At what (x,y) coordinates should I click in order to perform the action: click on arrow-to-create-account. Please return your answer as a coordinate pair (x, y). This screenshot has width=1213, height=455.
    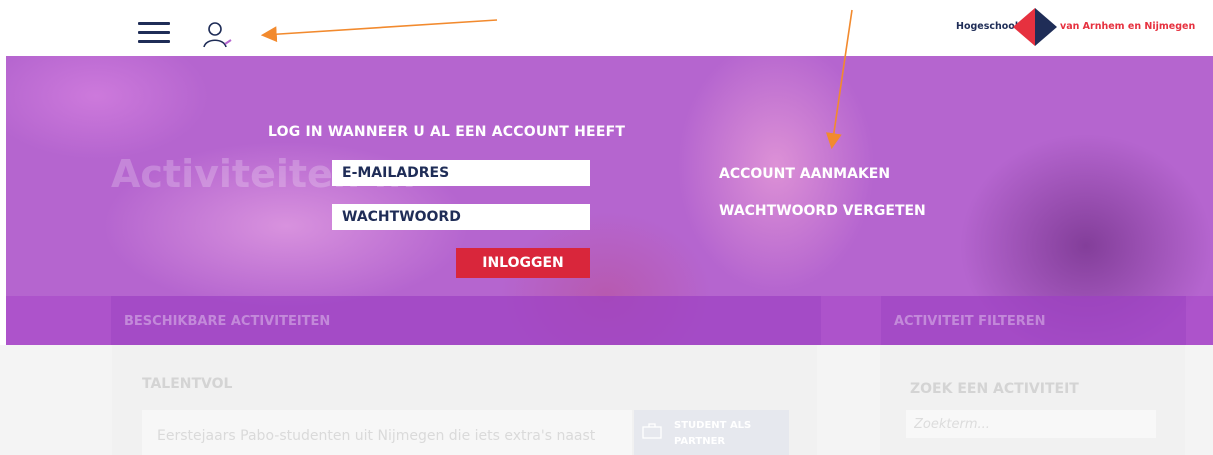
    Looking at the image, I should click on (839, 79).